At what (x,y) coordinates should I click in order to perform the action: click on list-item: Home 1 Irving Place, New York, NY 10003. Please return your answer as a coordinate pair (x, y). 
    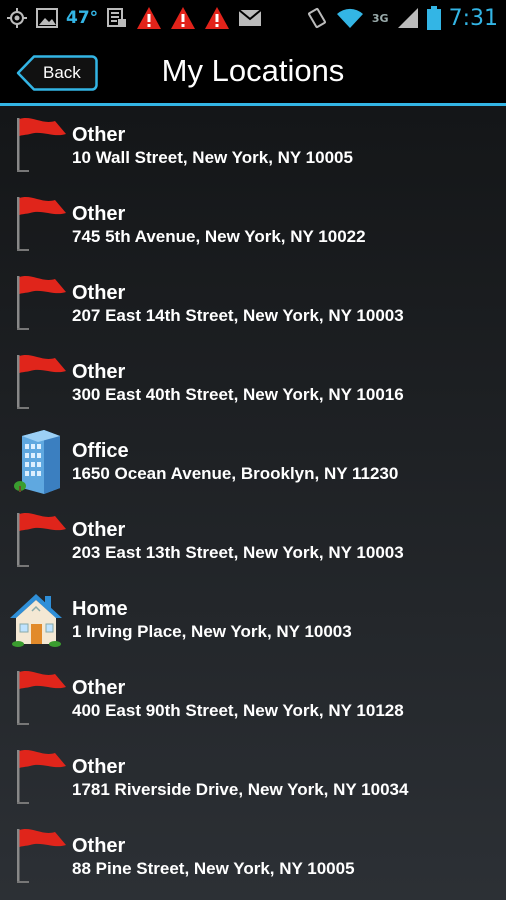
    Looking at the image, I should click on (253, 619).